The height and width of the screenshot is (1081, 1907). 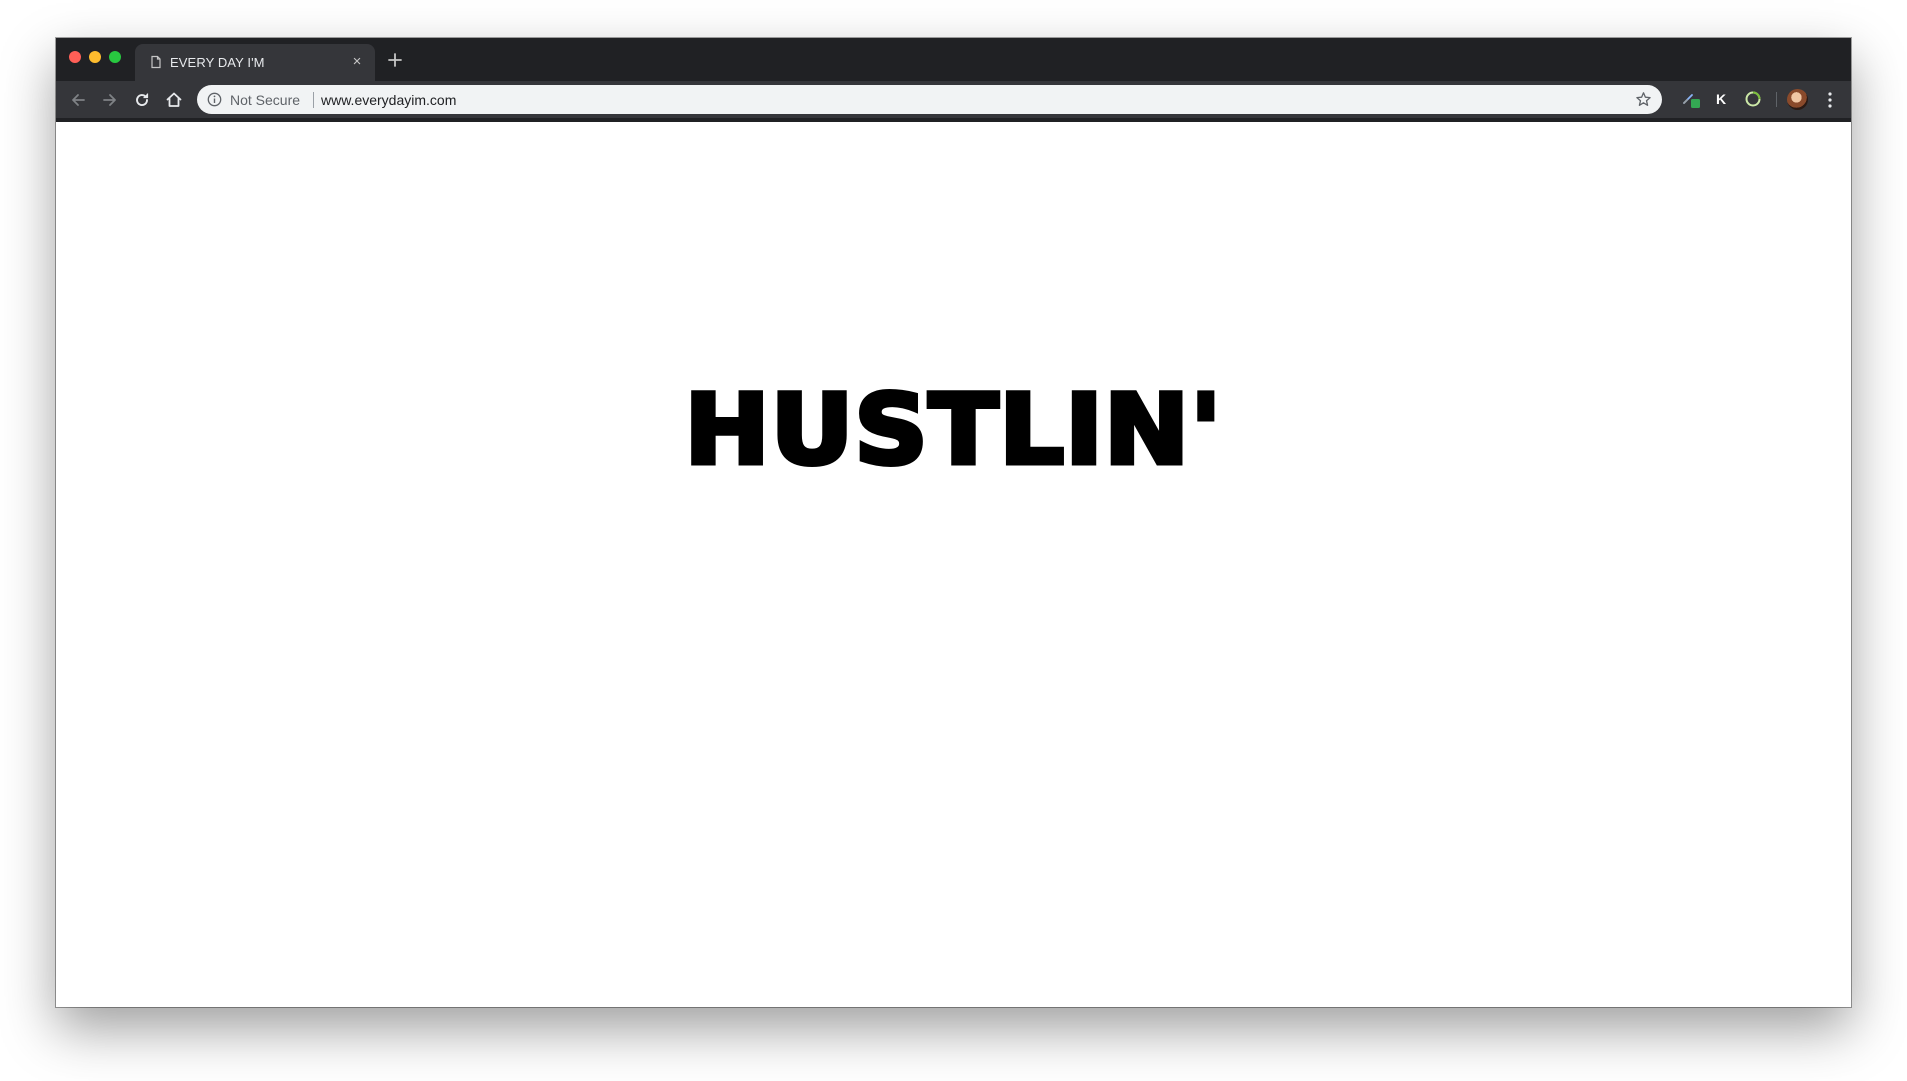 I want to click on toolbar-separator, so click(x=1776, y=99).